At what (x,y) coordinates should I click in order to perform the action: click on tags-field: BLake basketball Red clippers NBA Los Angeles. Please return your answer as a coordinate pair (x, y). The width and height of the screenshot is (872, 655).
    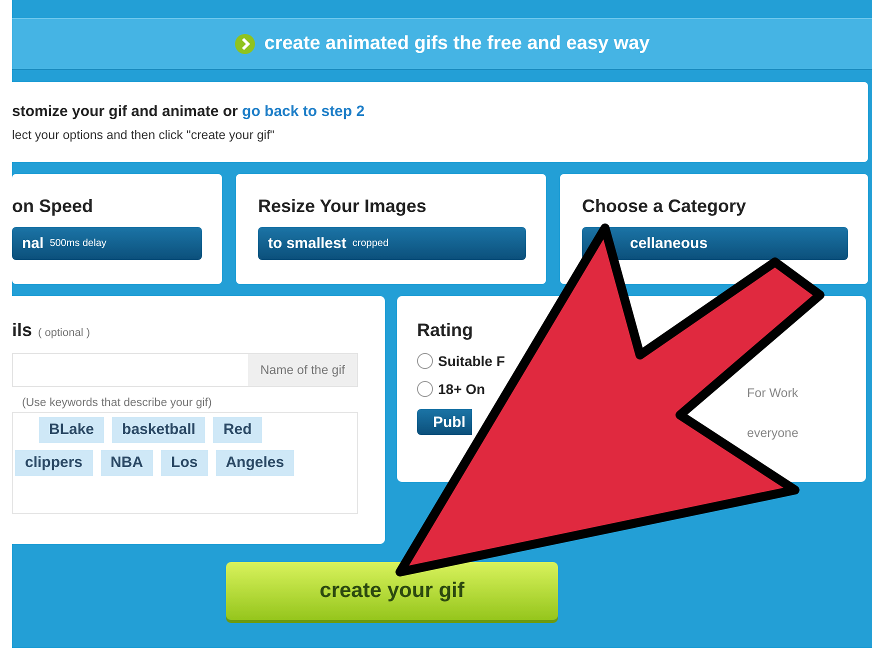
    Looking at the image, I should click on (185, 463).